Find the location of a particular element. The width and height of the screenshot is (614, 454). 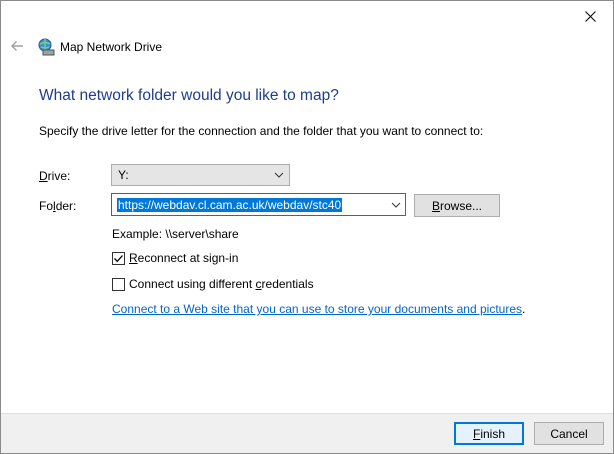

wizard-title: Map Network Drive is located at coordinates (111, 47).